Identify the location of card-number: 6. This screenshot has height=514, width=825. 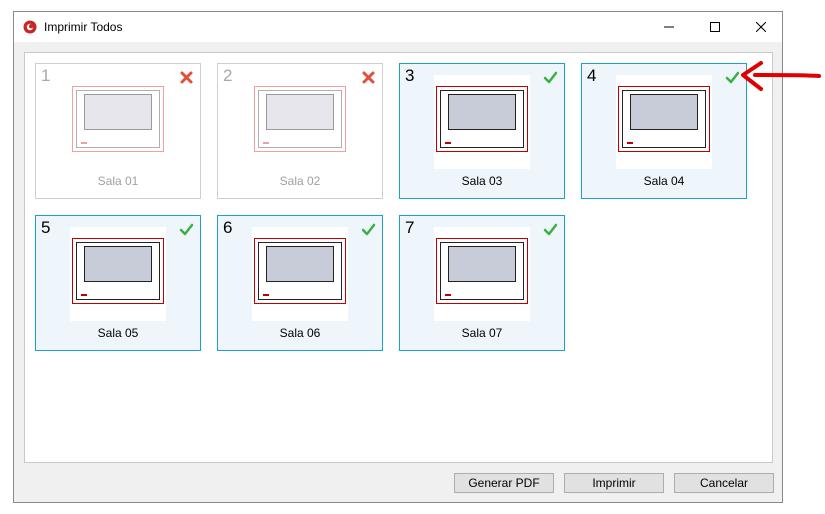
(228, 227).